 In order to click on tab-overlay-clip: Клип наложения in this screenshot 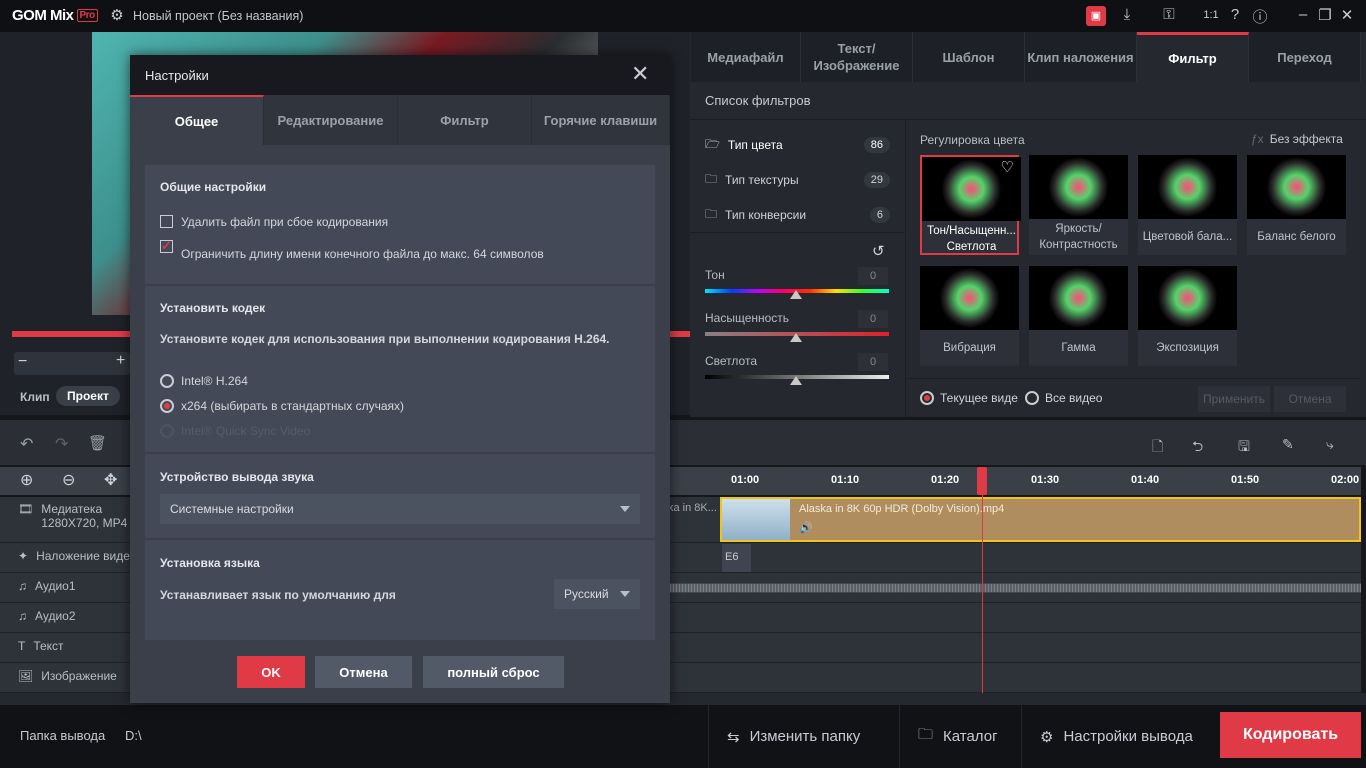, I will do `click(1081, 57)`.